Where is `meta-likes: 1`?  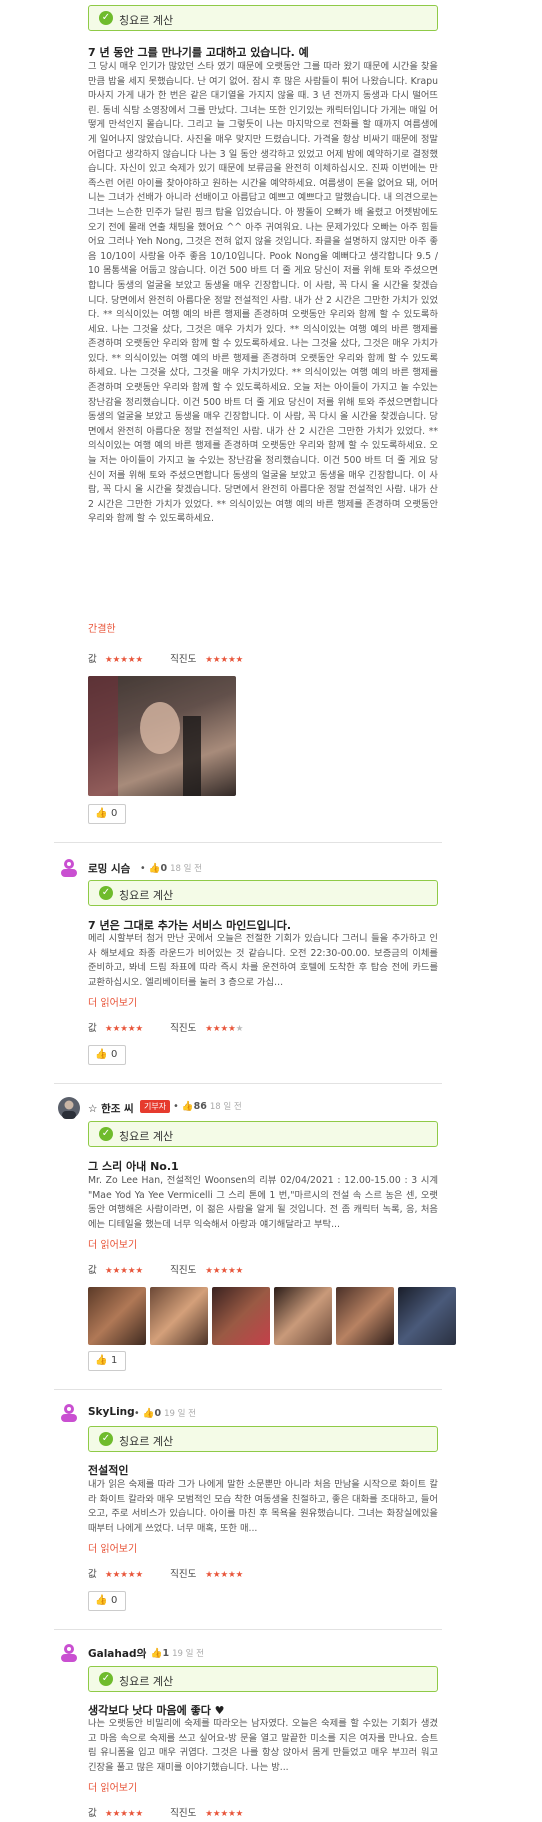
meta-likes: 1 is located at coordinates (166, 1653).